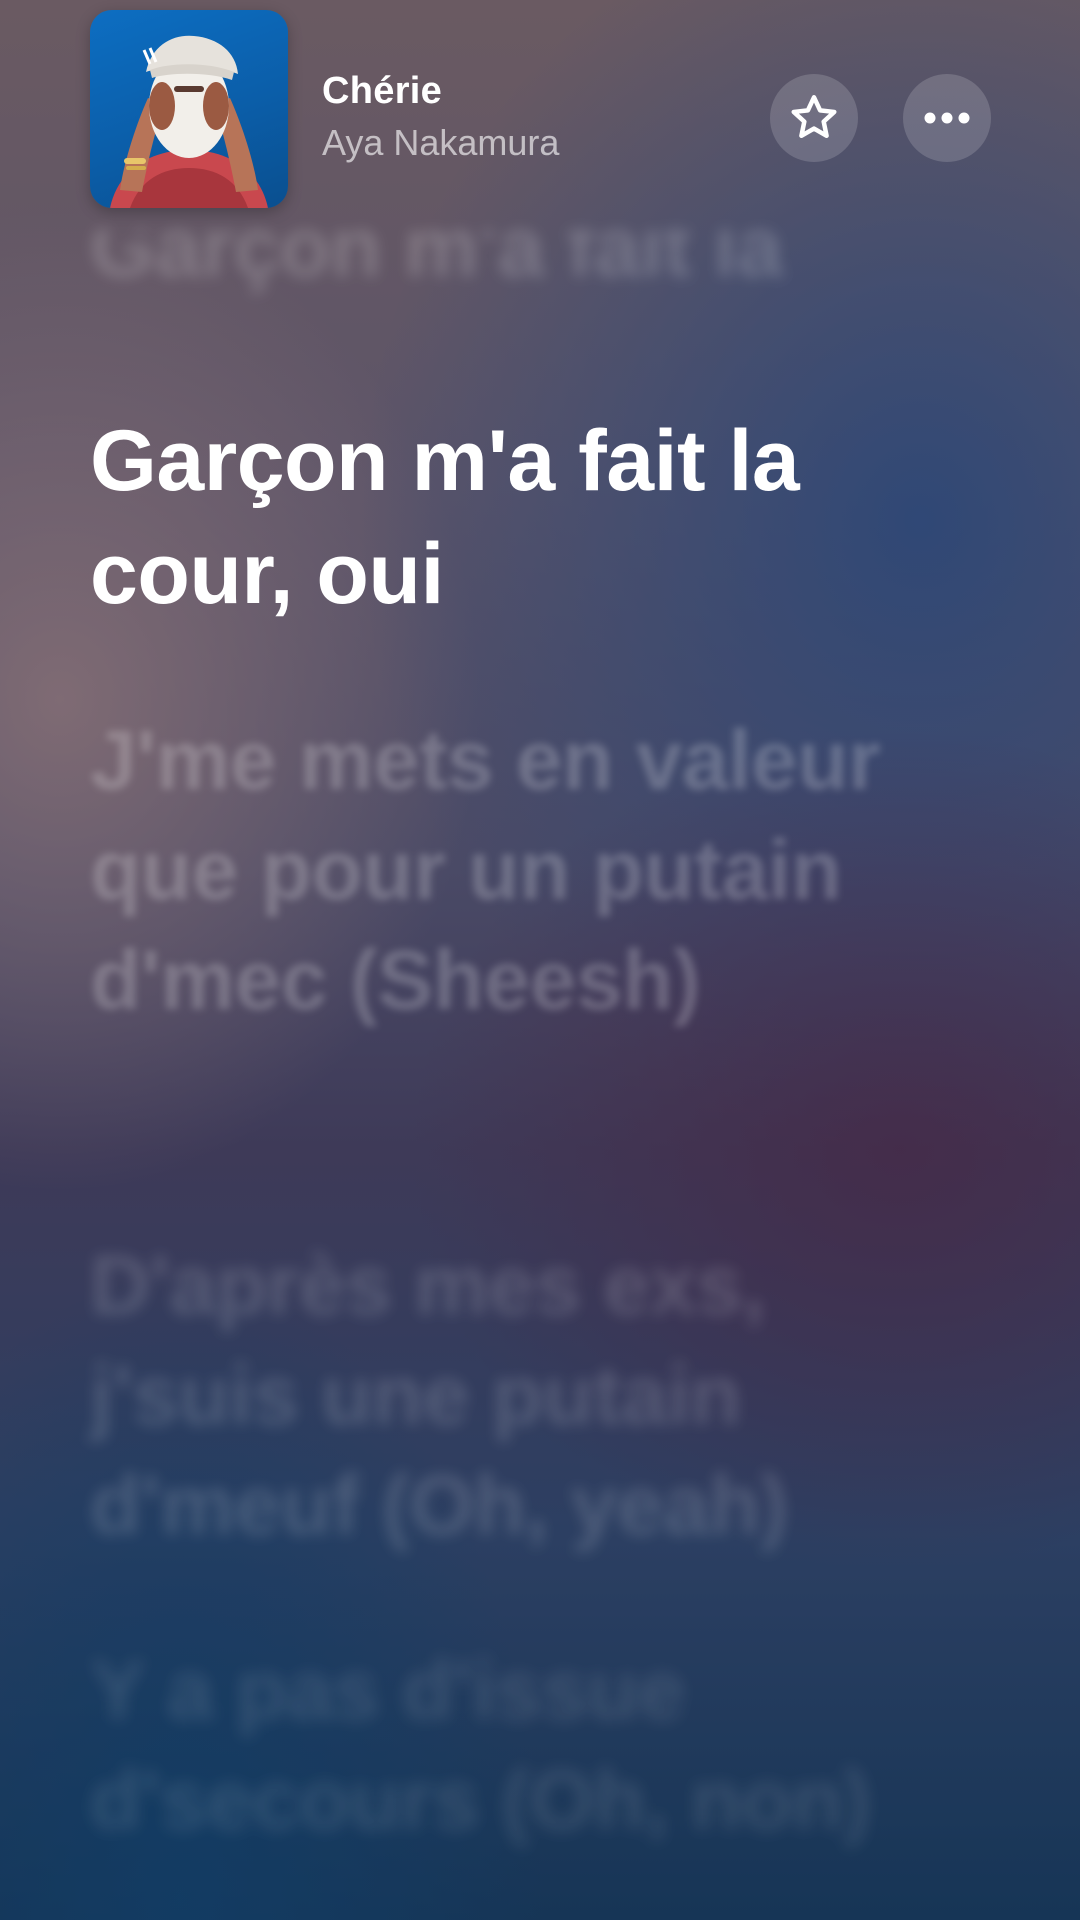 This screenshot has width=1080, height=1920. Describe the element at coordinates (382, 91) in the screenshot. I see `song-title: Chérie` at that location.